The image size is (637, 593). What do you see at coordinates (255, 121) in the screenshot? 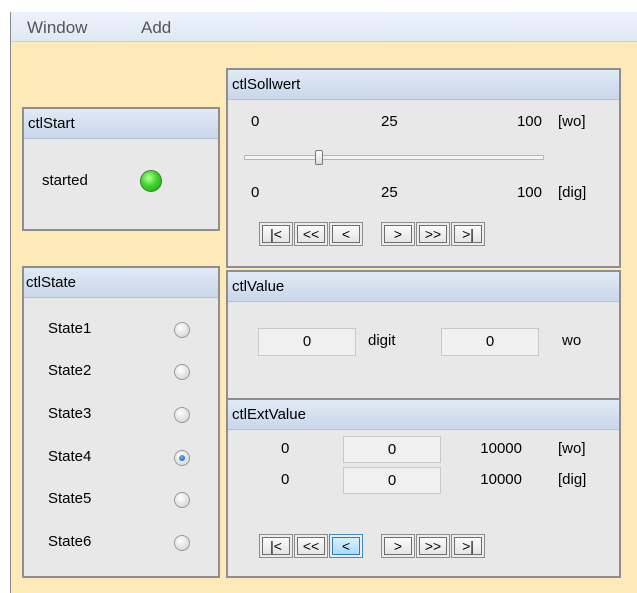
I see `sollwert-wo-min: 0` at bounding box center [255, 121].